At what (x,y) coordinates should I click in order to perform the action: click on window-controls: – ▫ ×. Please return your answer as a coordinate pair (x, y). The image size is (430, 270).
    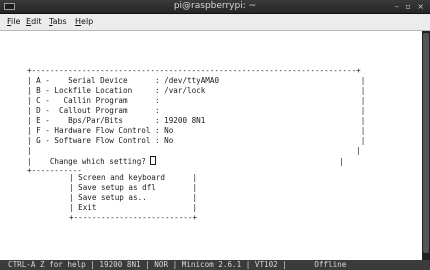
    Looking at the image, I should click on (410, 6).